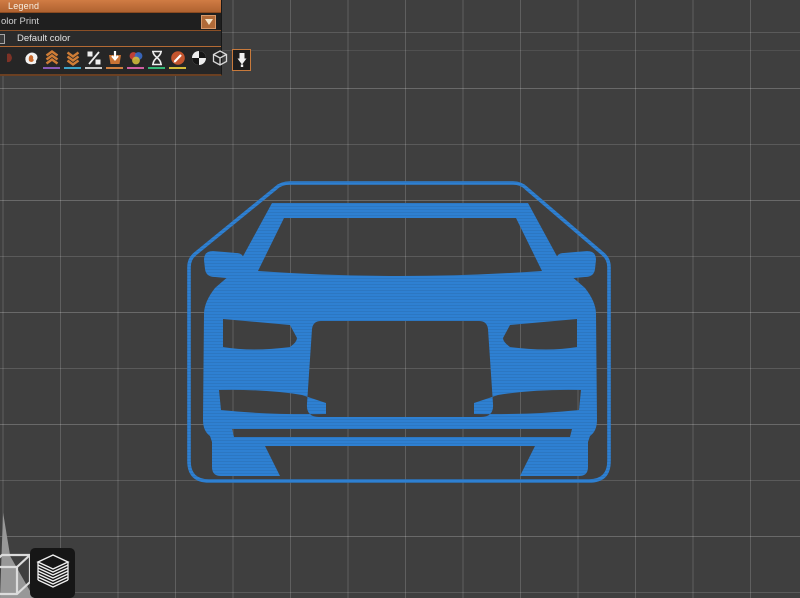 This screenshot has height=598, width=800. What do you see at coordinates (44, 38) in the screenshot?
I see `color-item-label: Default color` at bounding box center [44, 38].